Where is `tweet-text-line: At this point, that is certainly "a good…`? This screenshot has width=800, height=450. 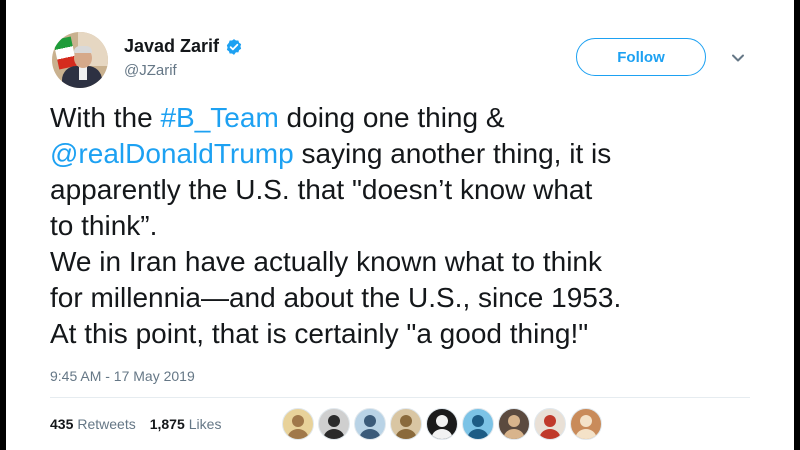
tweet-text-line: At this point, that is certainly "a good… is located at coordinates (410, 334).